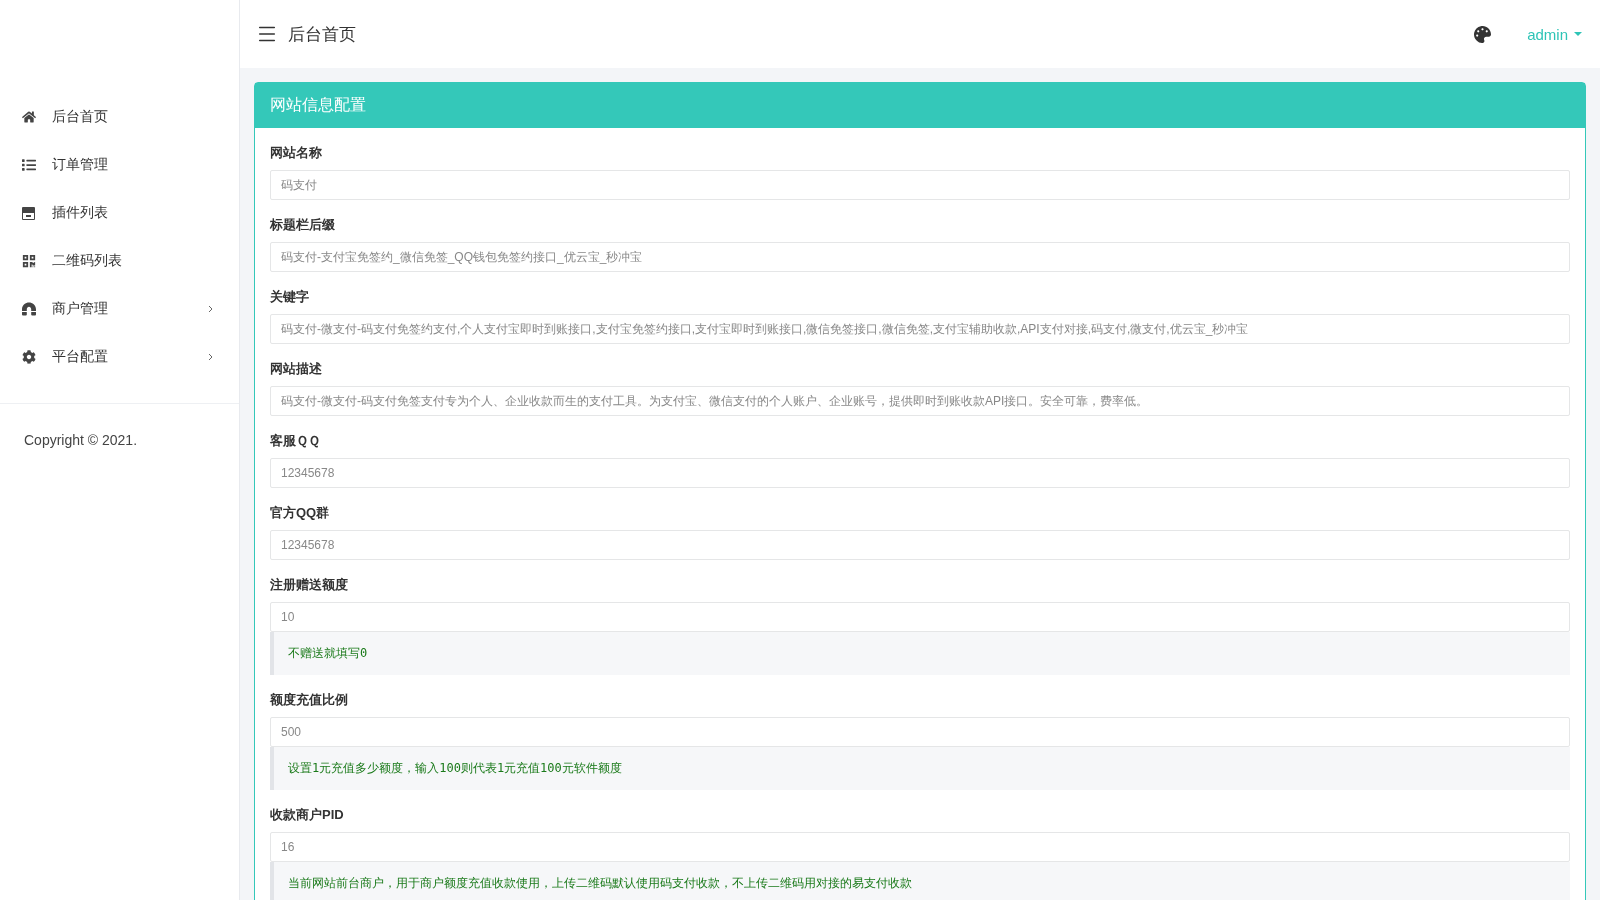  Describe the element at coordinates (920, 847) in the screenshot. I see `input-field: 16` at that location.